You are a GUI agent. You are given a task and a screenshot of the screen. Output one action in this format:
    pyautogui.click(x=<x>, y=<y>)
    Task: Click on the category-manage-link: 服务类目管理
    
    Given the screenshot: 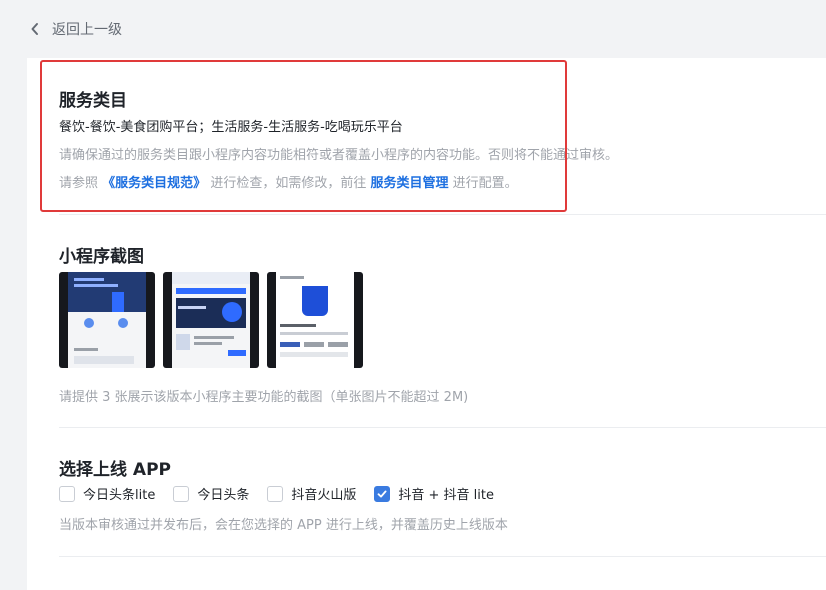 What is the action you would take?
    pyautogui.click(x=409, y=183)
    